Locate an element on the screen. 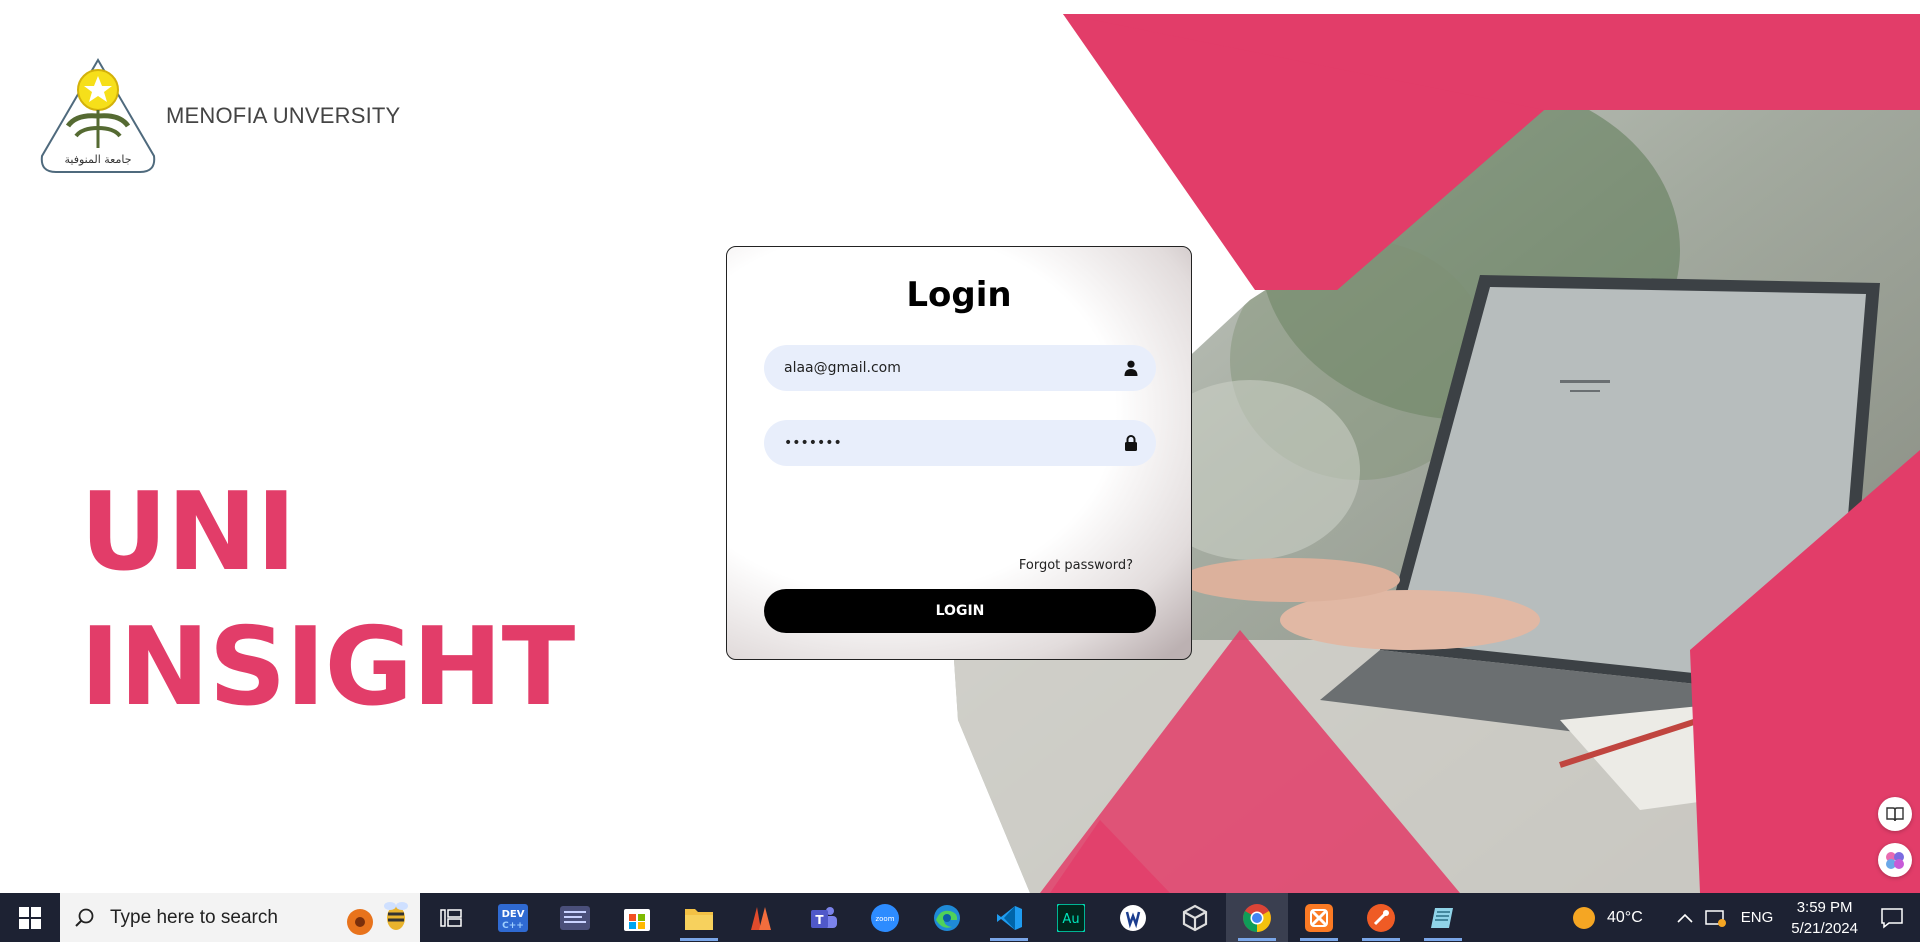 This screenshot has height=942, width=1920. taskbar-app-office is located at coordinates (761, 917).